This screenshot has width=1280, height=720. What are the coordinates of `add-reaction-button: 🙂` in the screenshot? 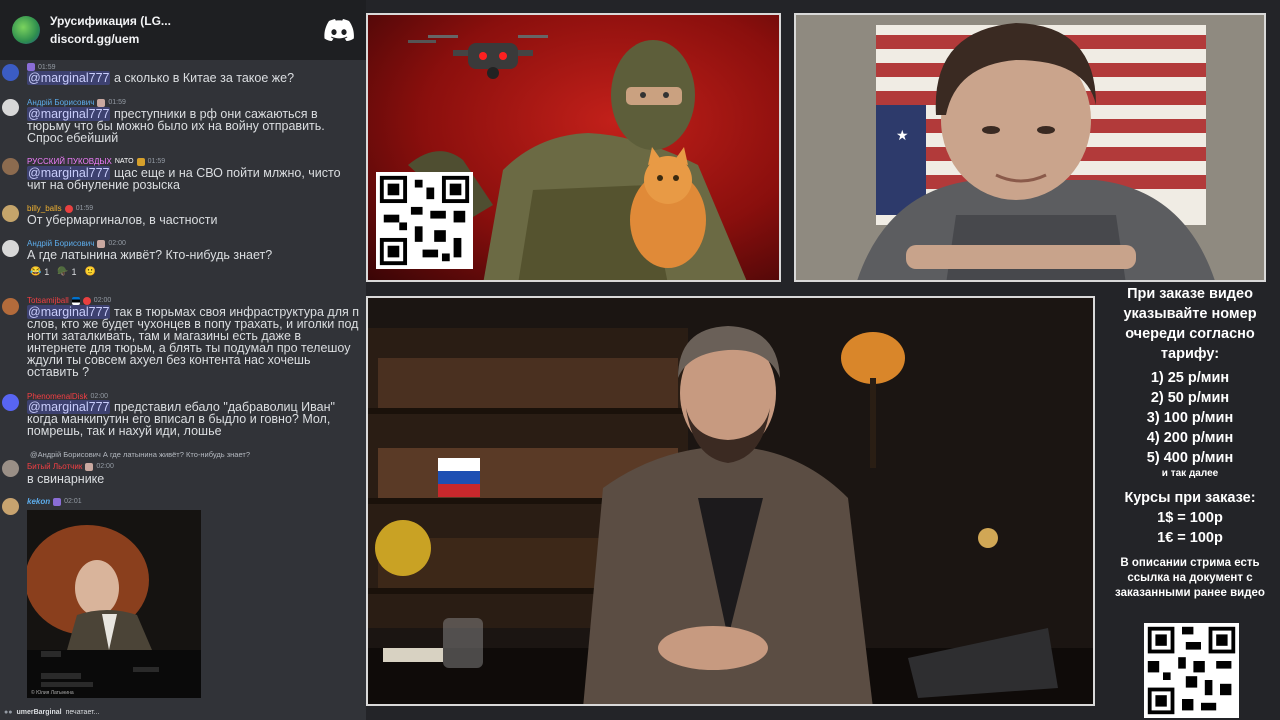 It's located at (89, 271).